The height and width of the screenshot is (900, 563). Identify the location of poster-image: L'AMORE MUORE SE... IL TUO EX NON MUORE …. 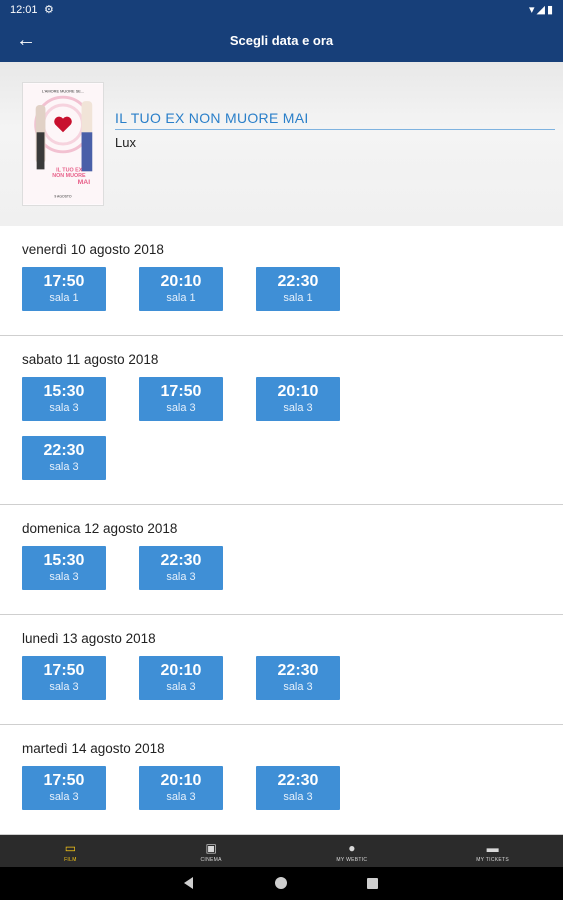
(63, 144).